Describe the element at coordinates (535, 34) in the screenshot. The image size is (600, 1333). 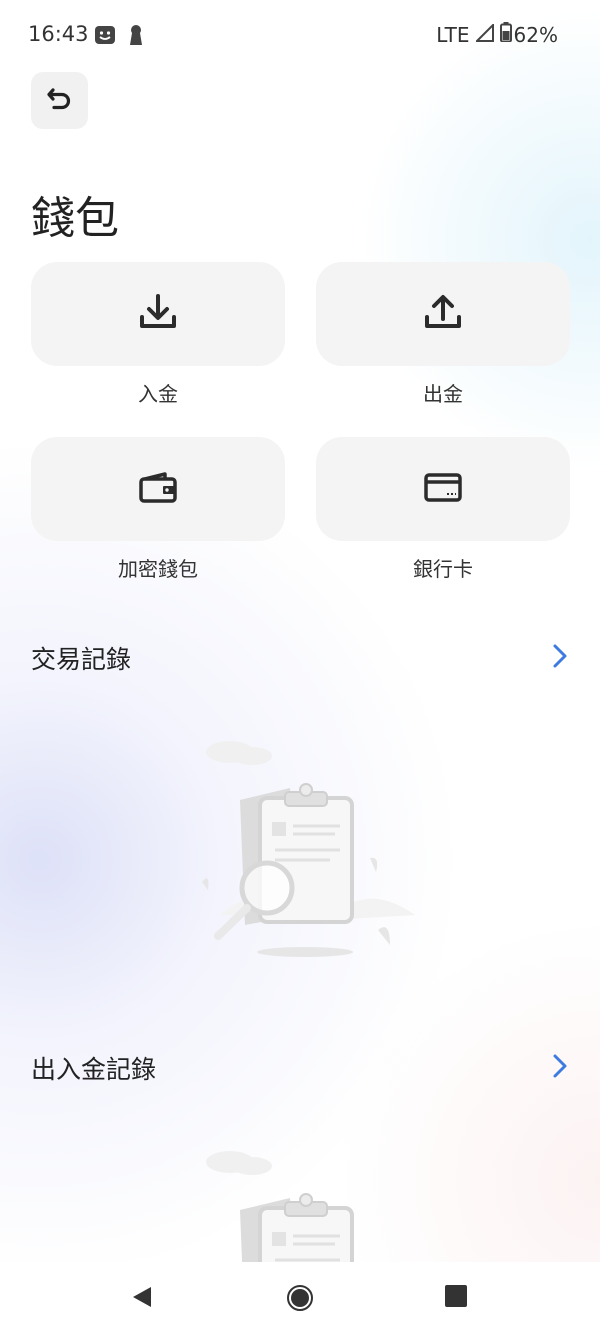
I see `battery-level: 62%` at that location.